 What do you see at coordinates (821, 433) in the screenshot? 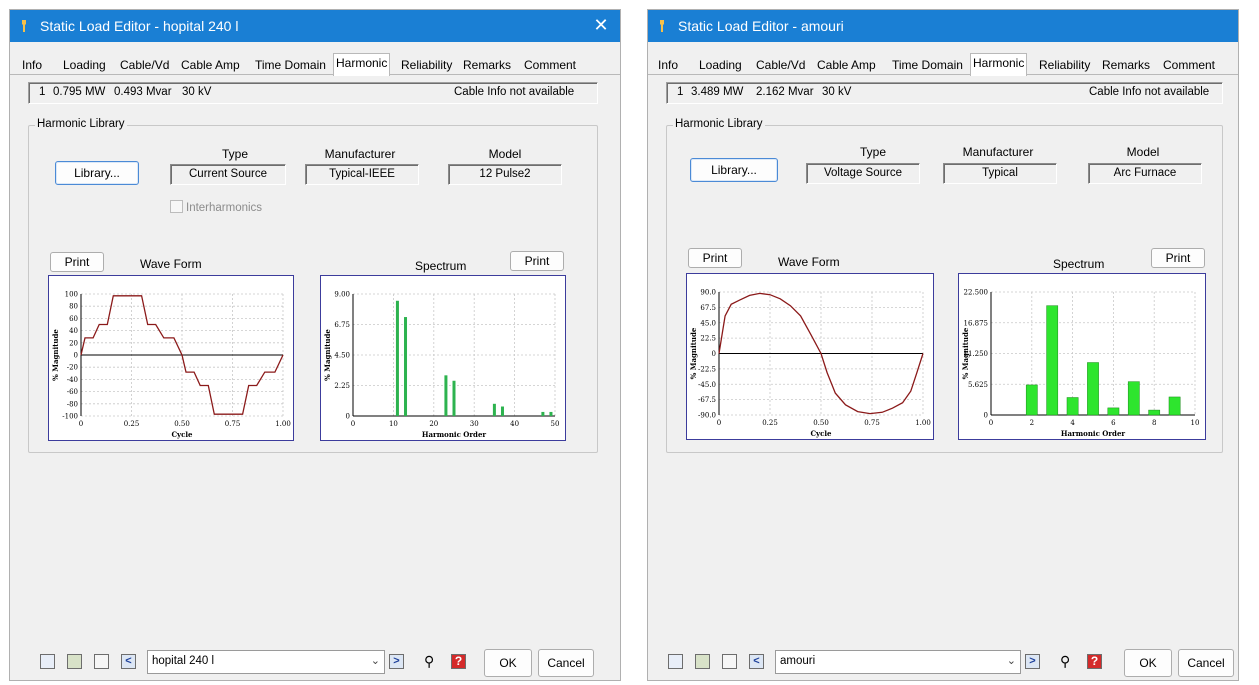
I see `x-axis-label: Cycle` at bounding box center [821, 433].